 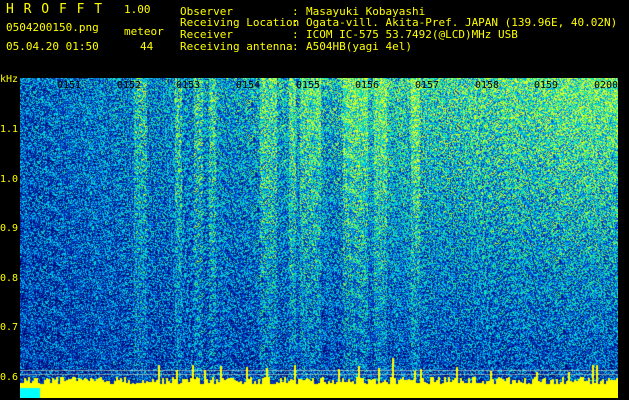 I want to click on info-receiver-key: Receiver, so click(x=206, y=34).